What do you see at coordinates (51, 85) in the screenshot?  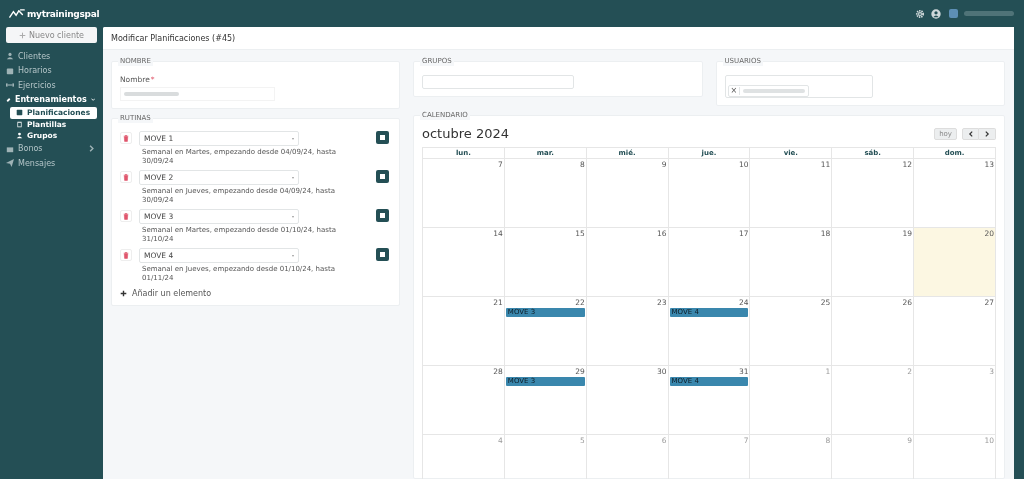 I see `sidebar-item: Ejercicios` at bounding box center [51, 85].